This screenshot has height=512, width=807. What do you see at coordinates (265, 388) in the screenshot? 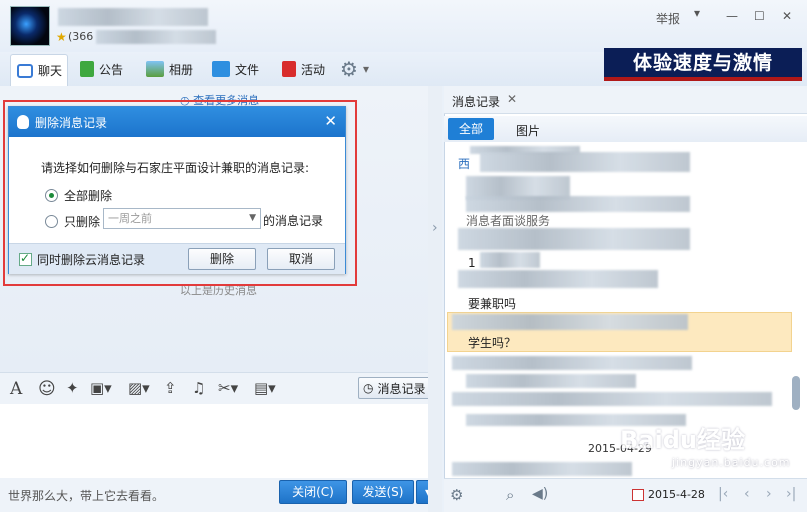
I see `more-tools-icon: ▤▾` at bounding box center [265, 388].